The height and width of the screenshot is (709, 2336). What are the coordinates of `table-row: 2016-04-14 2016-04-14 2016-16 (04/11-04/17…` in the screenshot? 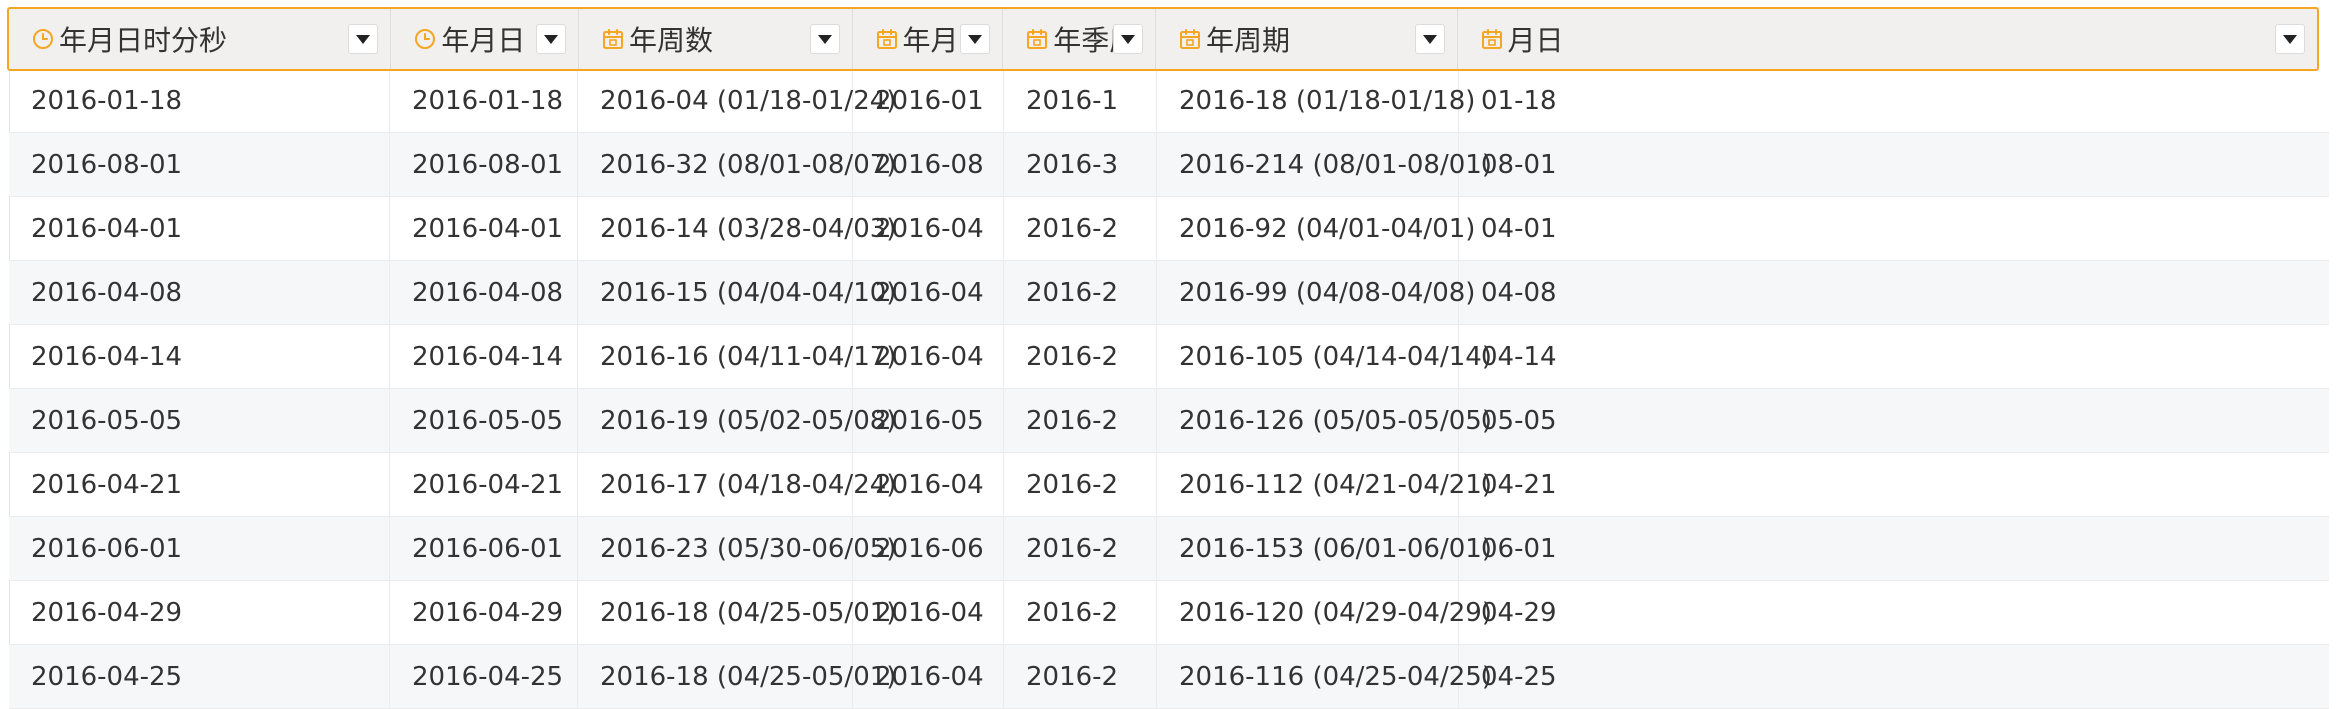 It's located at (1169, 357).